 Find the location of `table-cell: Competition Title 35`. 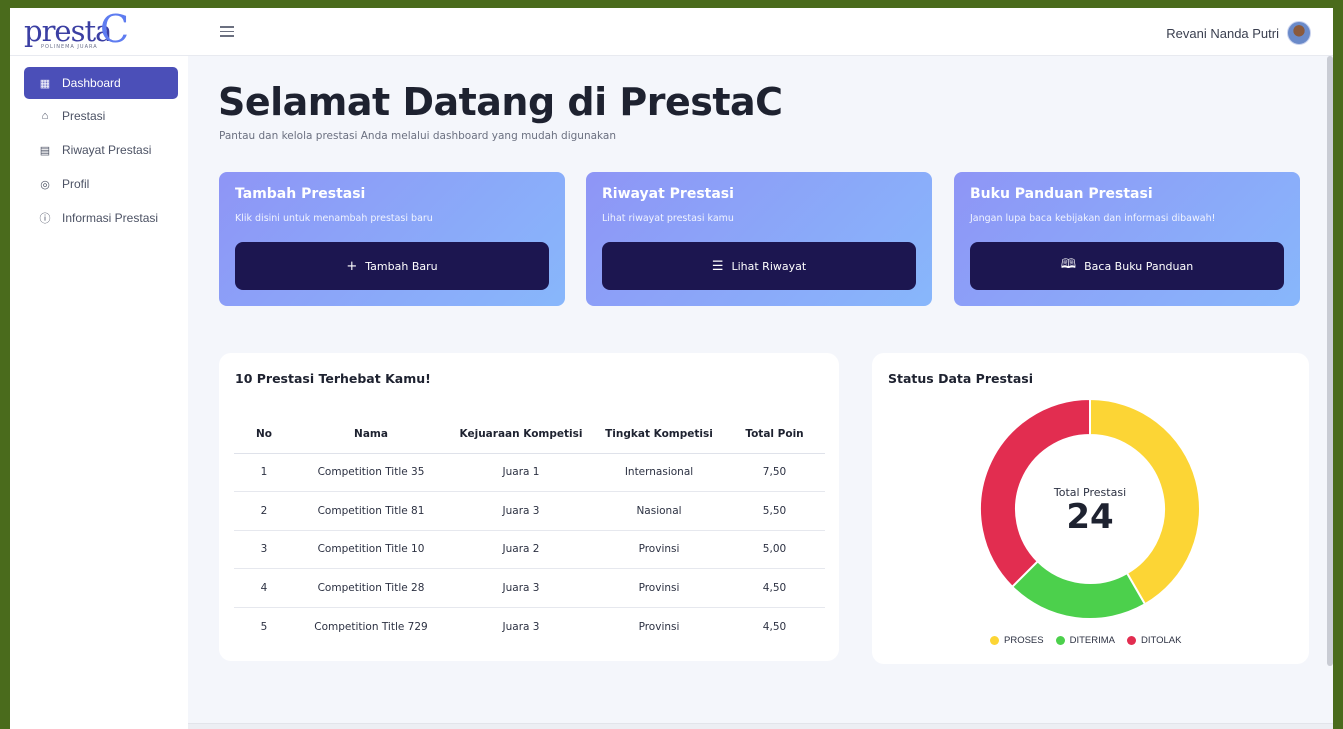

table-cell: Competition Title 35 is located at coordinates (371, 472).